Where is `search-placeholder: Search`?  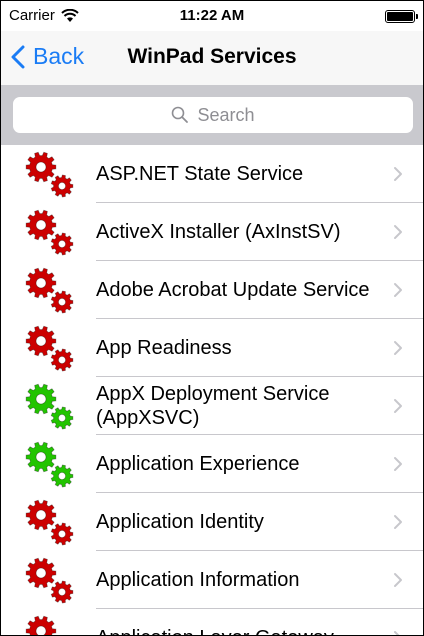 search-placeholder: Search is located at coordinates (226, 114).